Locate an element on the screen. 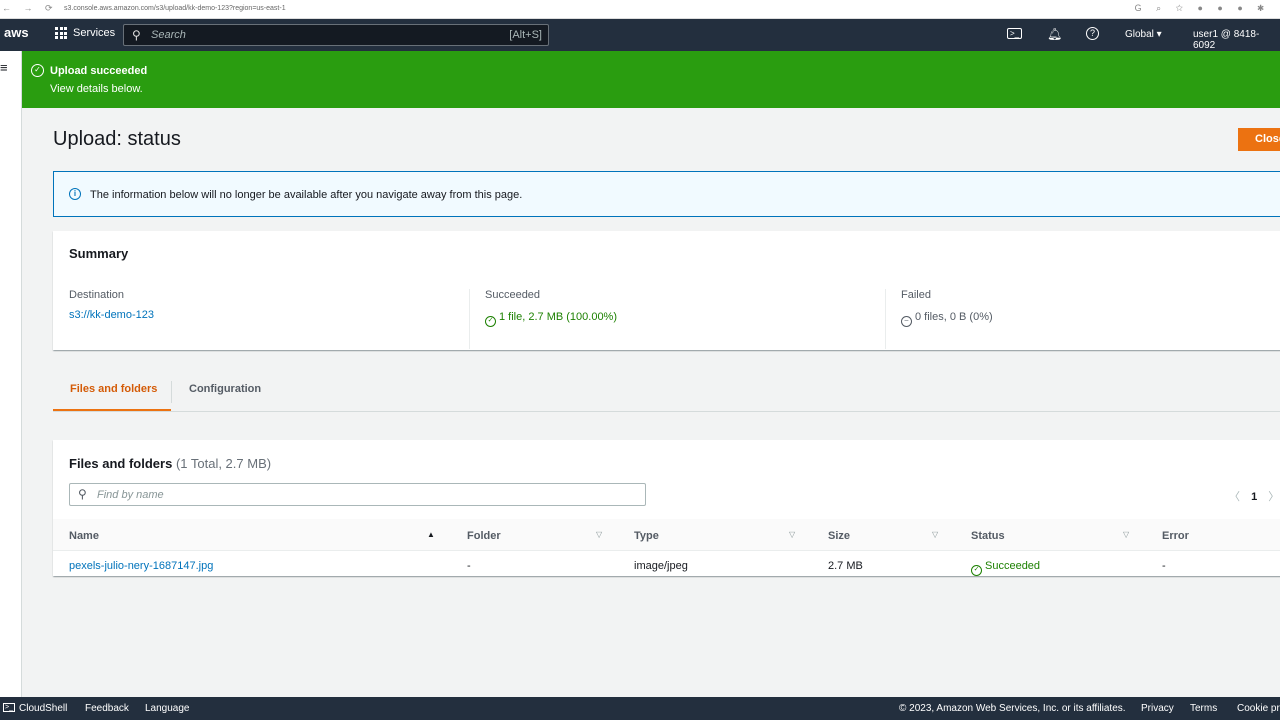  cell-status: Succeeded is located at coordinates (1013, 566).